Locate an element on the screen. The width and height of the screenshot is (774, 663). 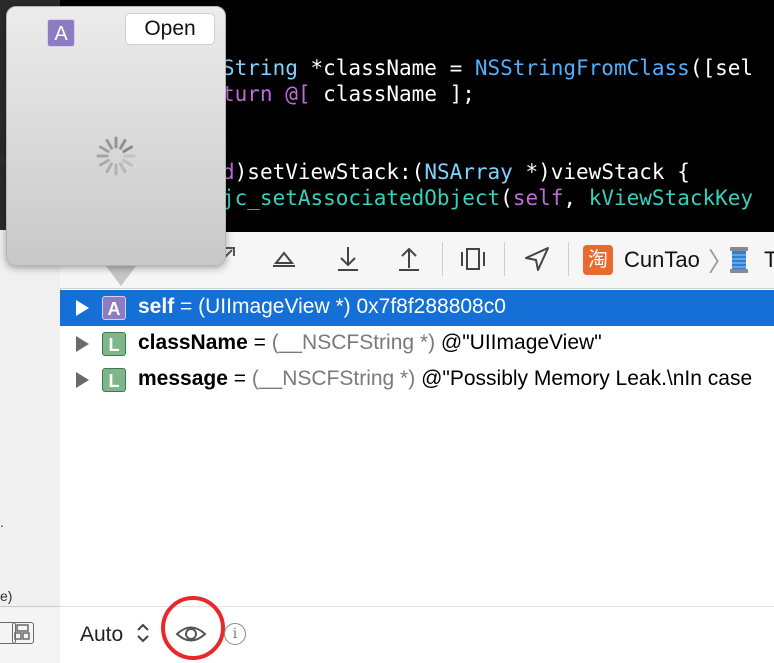
variable-name: message is located at coordinates (183, 378).